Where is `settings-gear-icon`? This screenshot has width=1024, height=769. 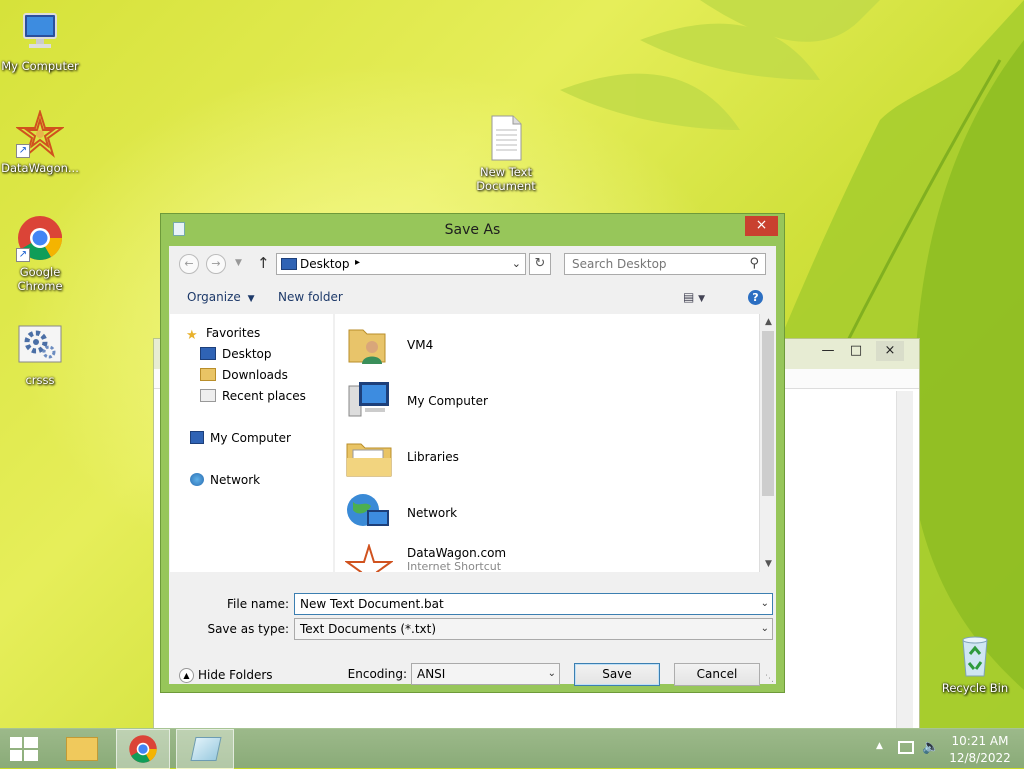
settings-gear-icon is located at coordinates (40, 346).